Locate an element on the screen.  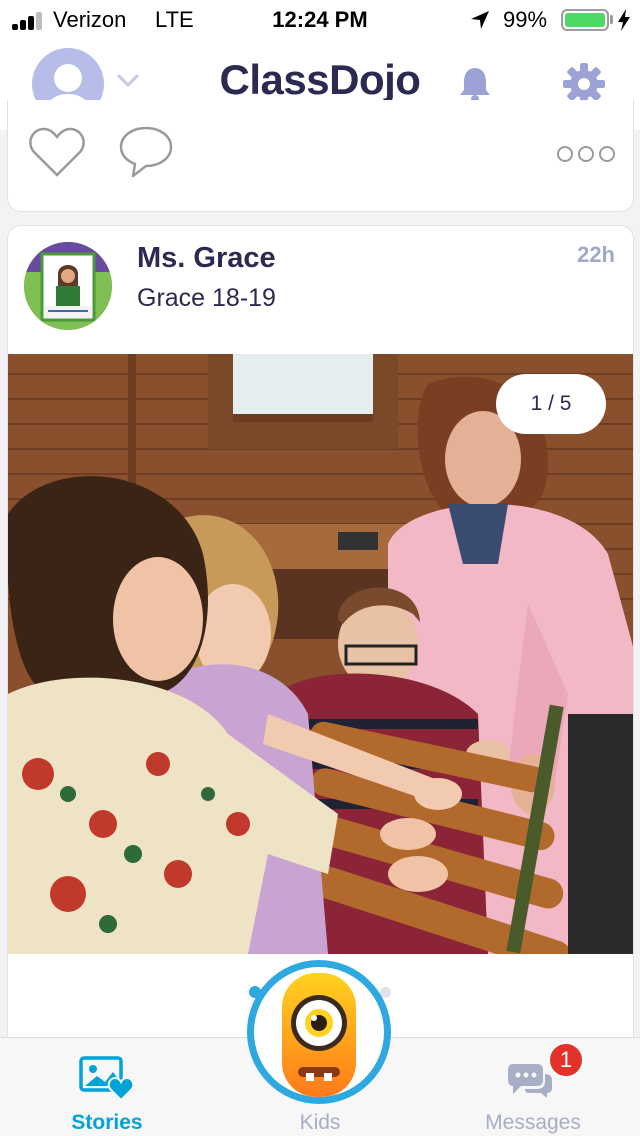
battery-icon is located at coordinates (585, 20).